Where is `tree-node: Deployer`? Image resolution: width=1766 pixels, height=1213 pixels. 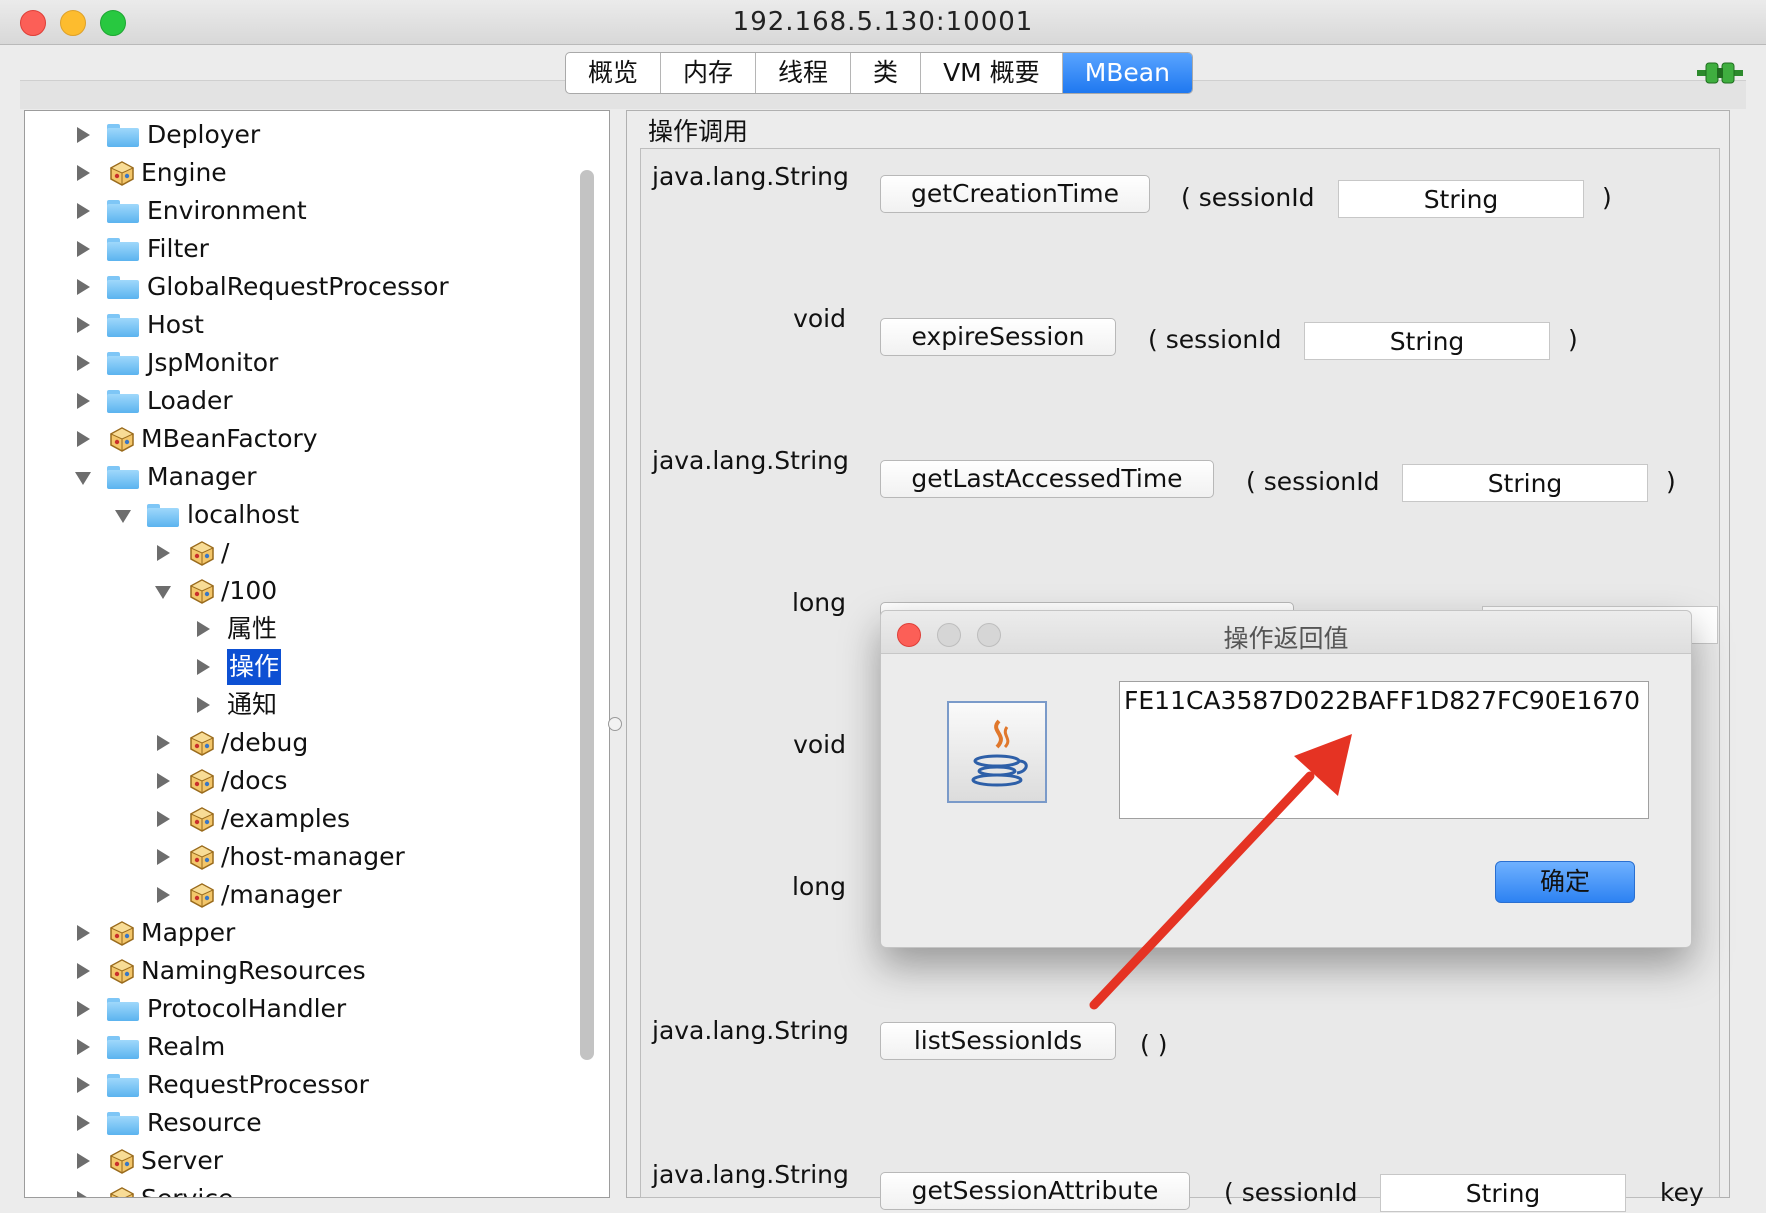
tree-node: Deployer is located at coordinates (305, 135).